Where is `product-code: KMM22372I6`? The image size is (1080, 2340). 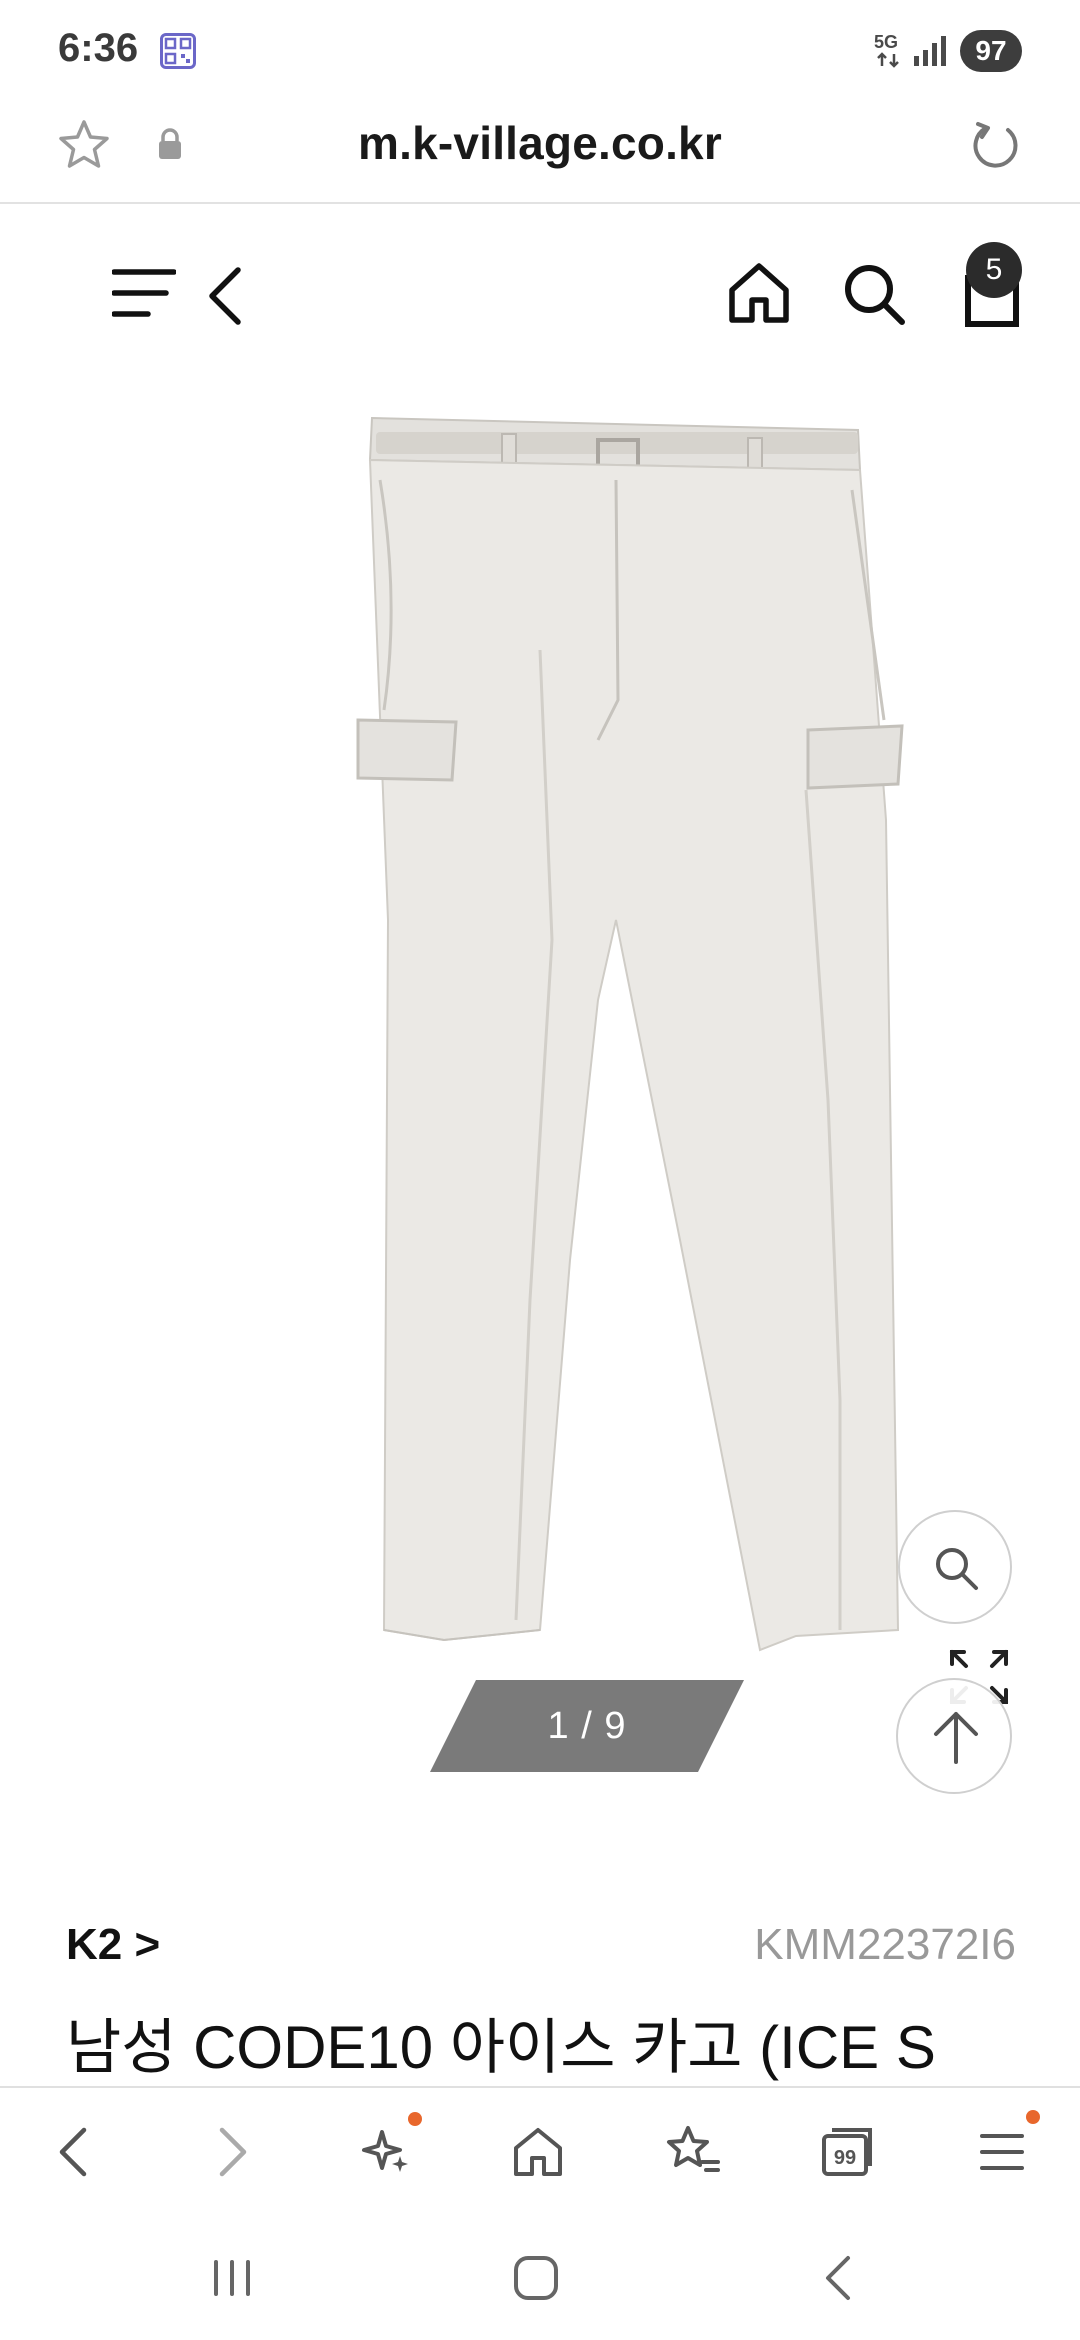 product-code: KMM22372I6 is located at coordinates (885, 1944).